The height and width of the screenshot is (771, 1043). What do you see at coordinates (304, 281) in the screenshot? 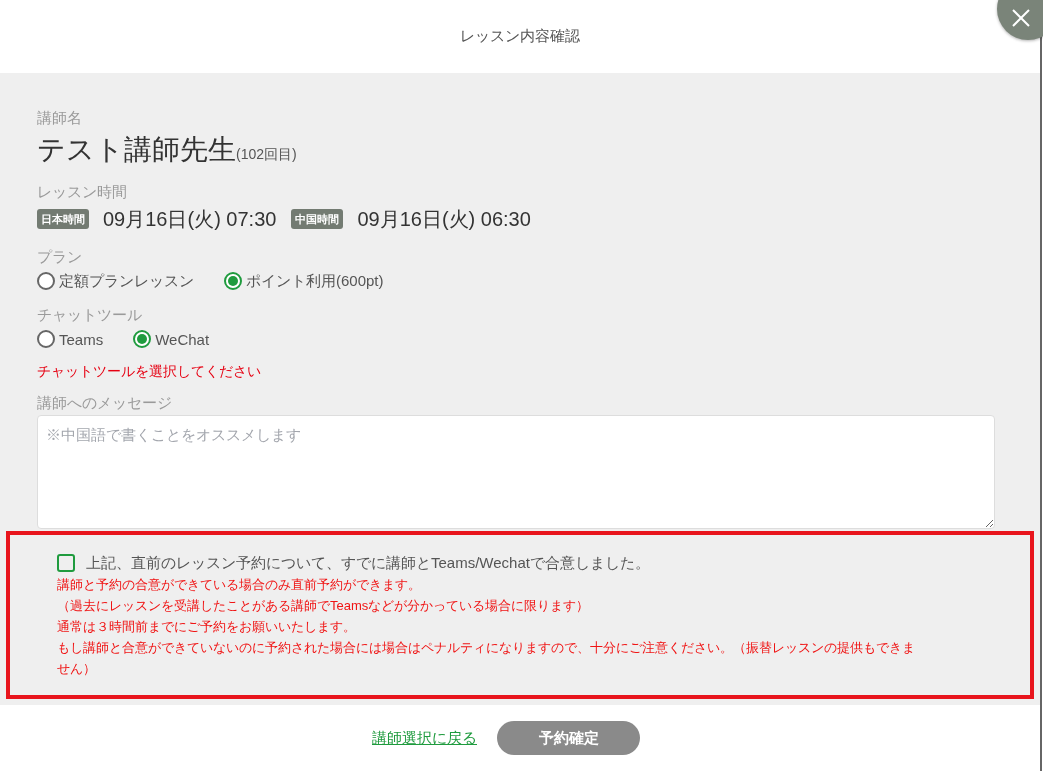
I see `plan-radio-option: ポイント利用(600pt)` at bounding box center [304, 281].